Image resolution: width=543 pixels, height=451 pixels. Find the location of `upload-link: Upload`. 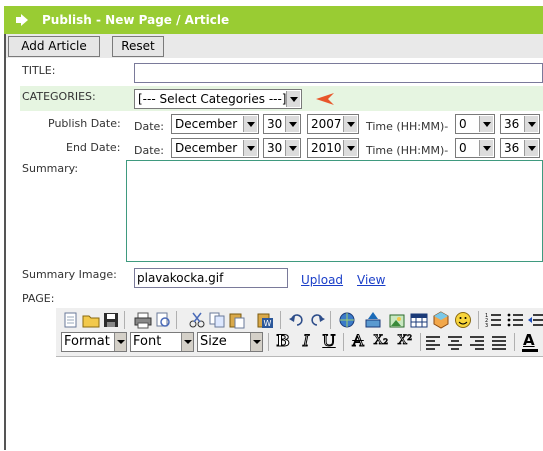

upload-link: Upload is located at coordinates (322, 280).